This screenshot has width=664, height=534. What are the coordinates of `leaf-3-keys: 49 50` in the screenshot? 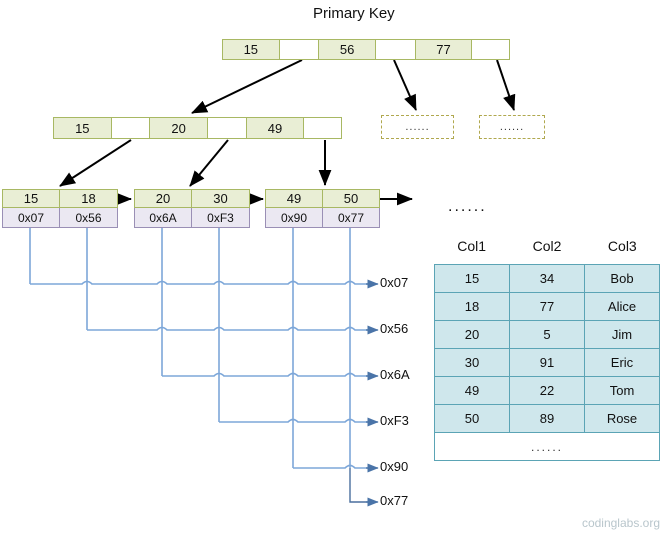 It's located at (322, 198).